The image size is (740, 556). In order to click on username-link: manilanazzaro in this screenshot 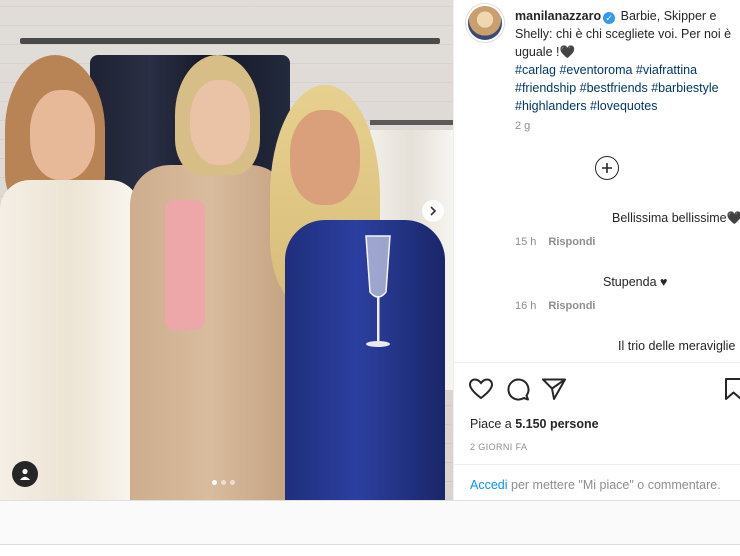, I will do `click(558, 16)`.